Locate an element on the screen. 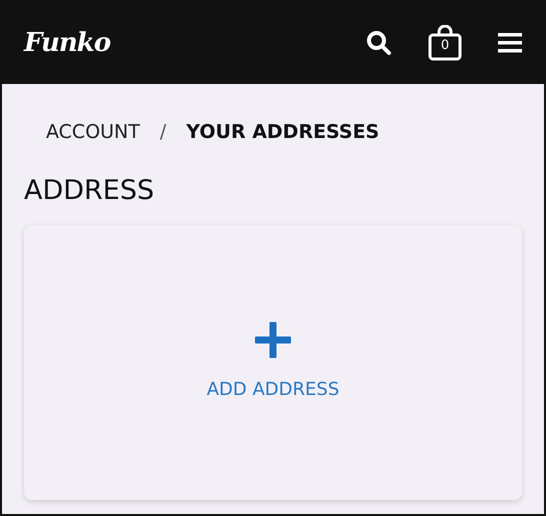 The image size is (546, 516). breadcrumb-link: ACCOUNT is located at coordinates (93, 132).